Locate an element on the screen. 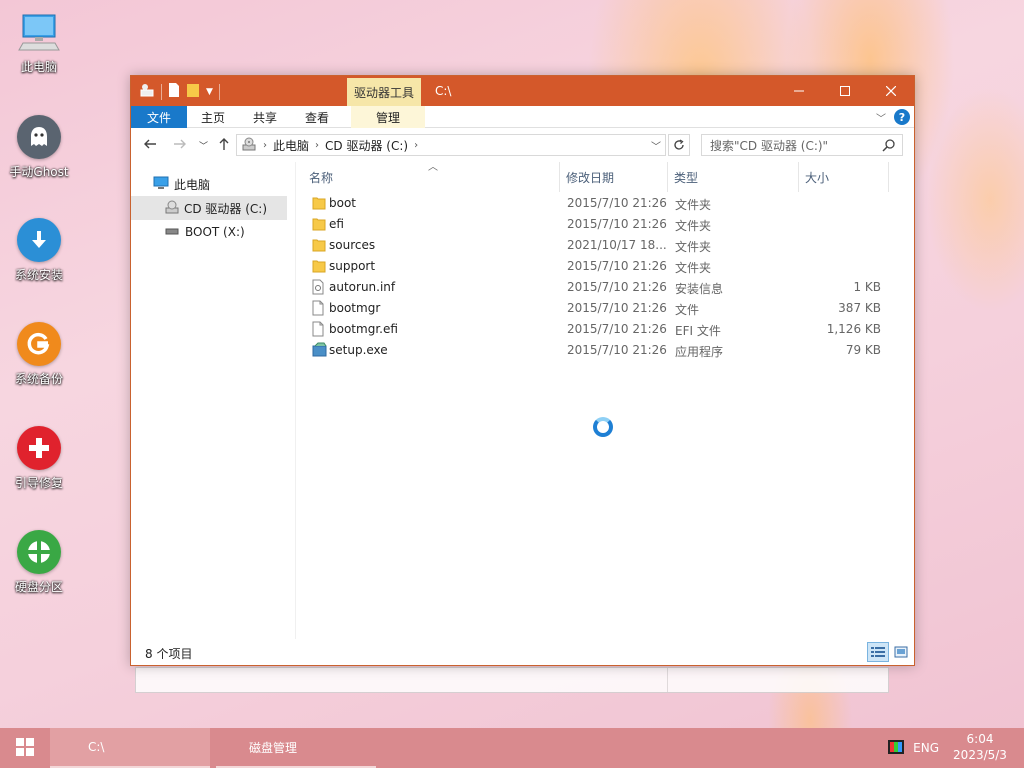  taskbar: C:\ 磁盘管理 ENG 6:04 2023/5/3 is located at coordinates (512, 748).